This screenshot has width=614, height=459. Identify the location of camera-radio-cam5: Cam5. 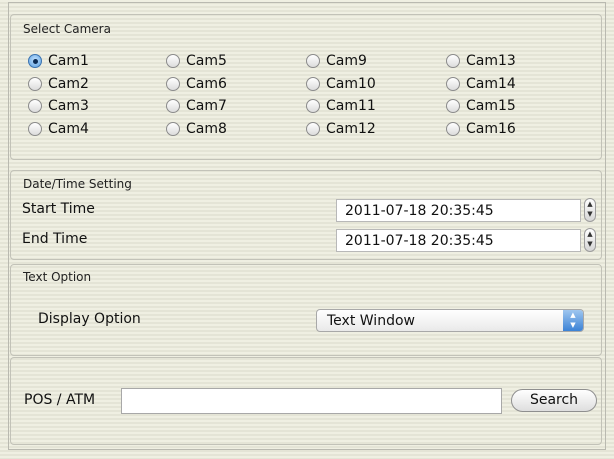
(236, 61).